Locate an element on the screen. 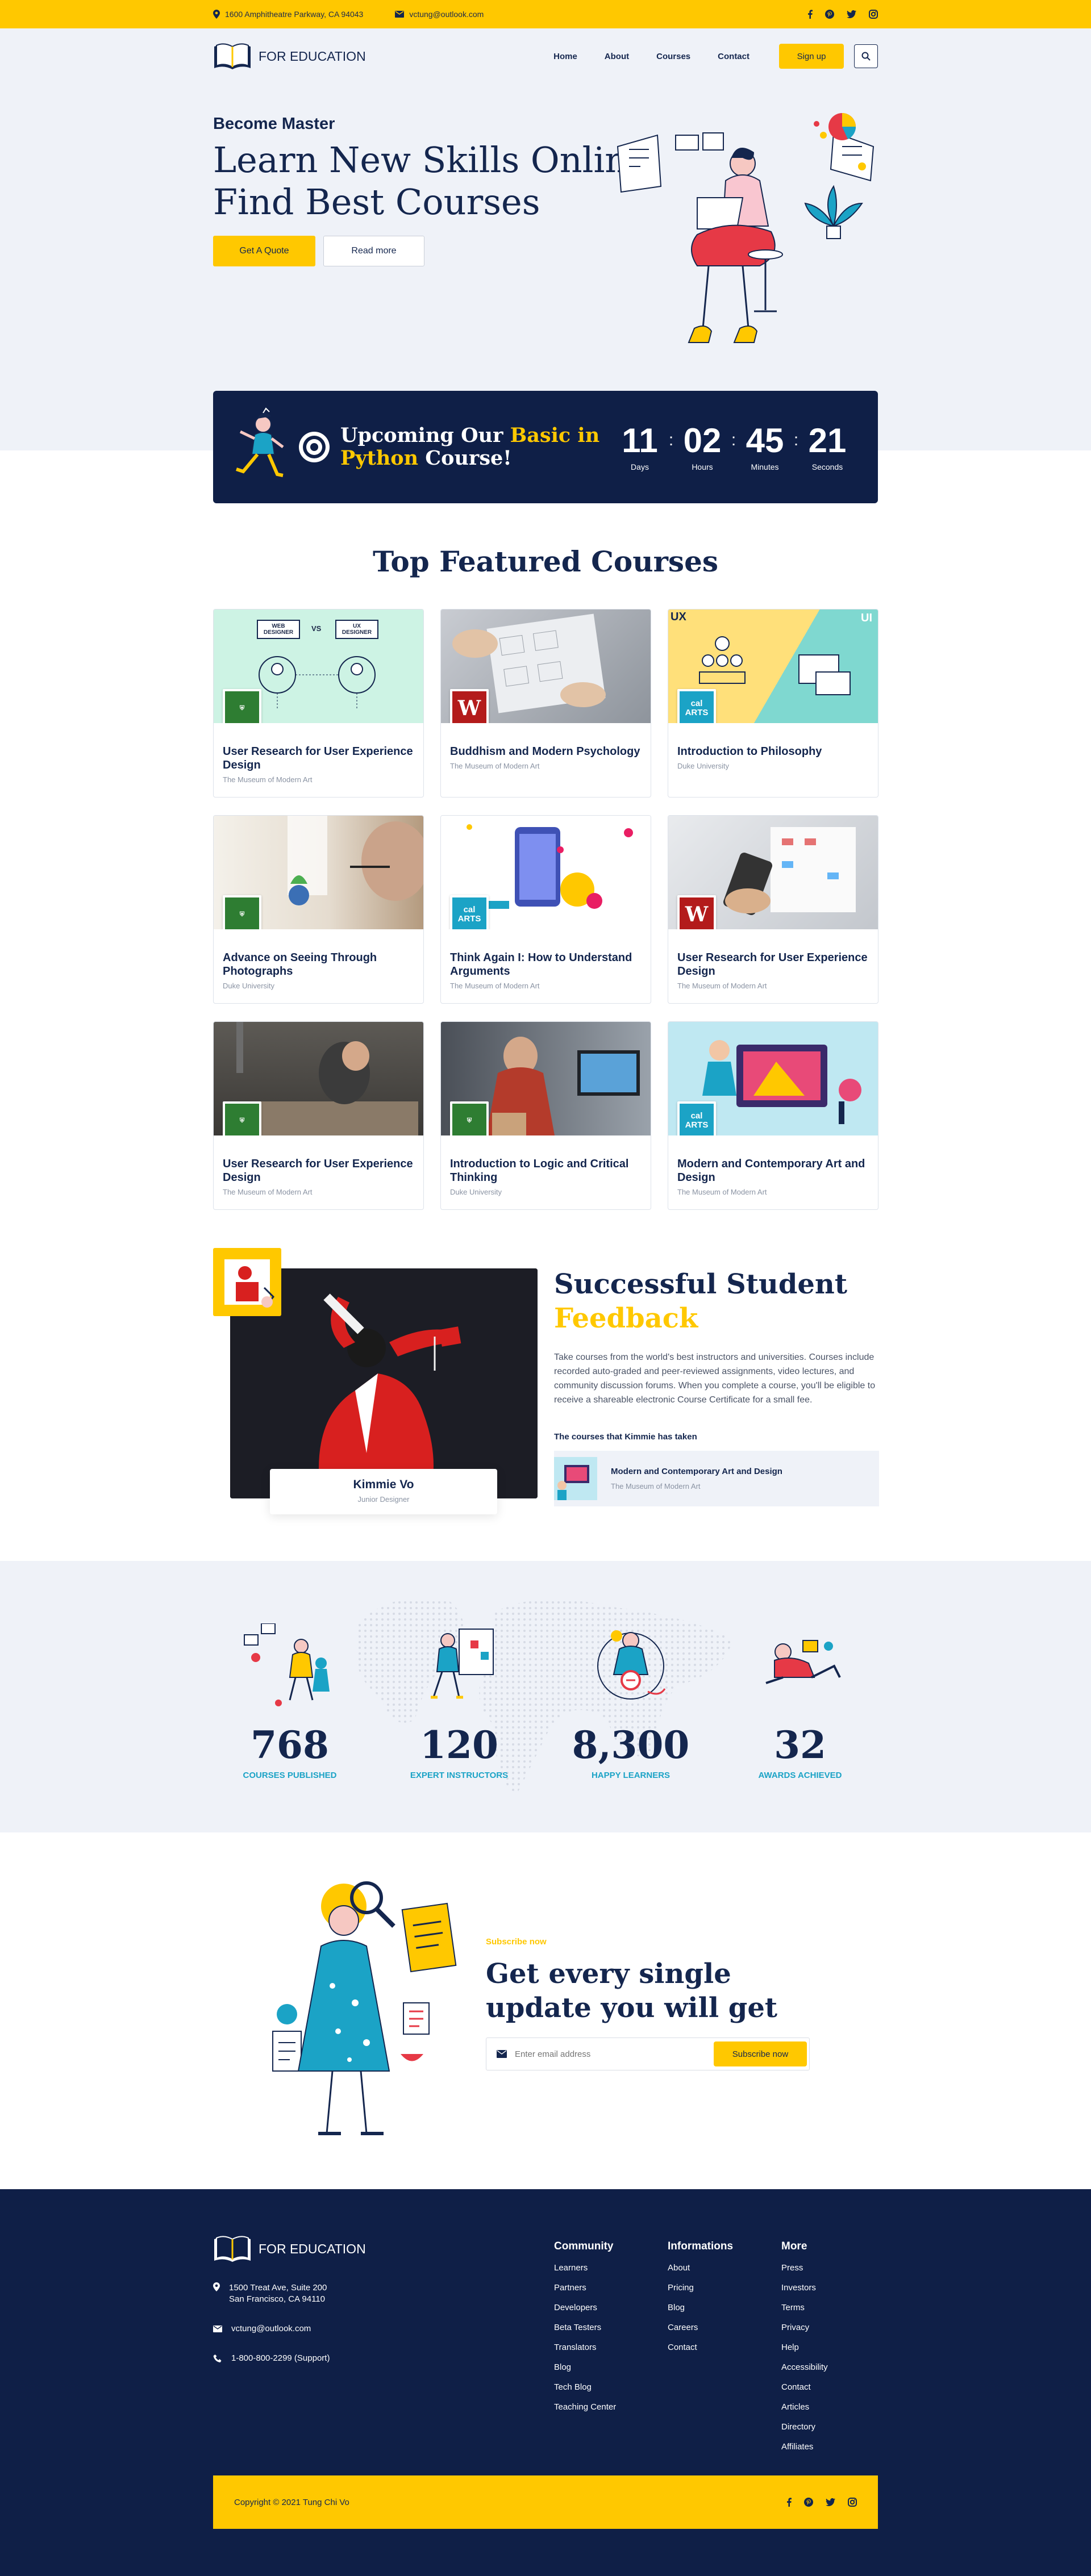 The height and width of the screenshot is (2576, 1091). footer-link: Careers is located at coordinates (700, 2327).